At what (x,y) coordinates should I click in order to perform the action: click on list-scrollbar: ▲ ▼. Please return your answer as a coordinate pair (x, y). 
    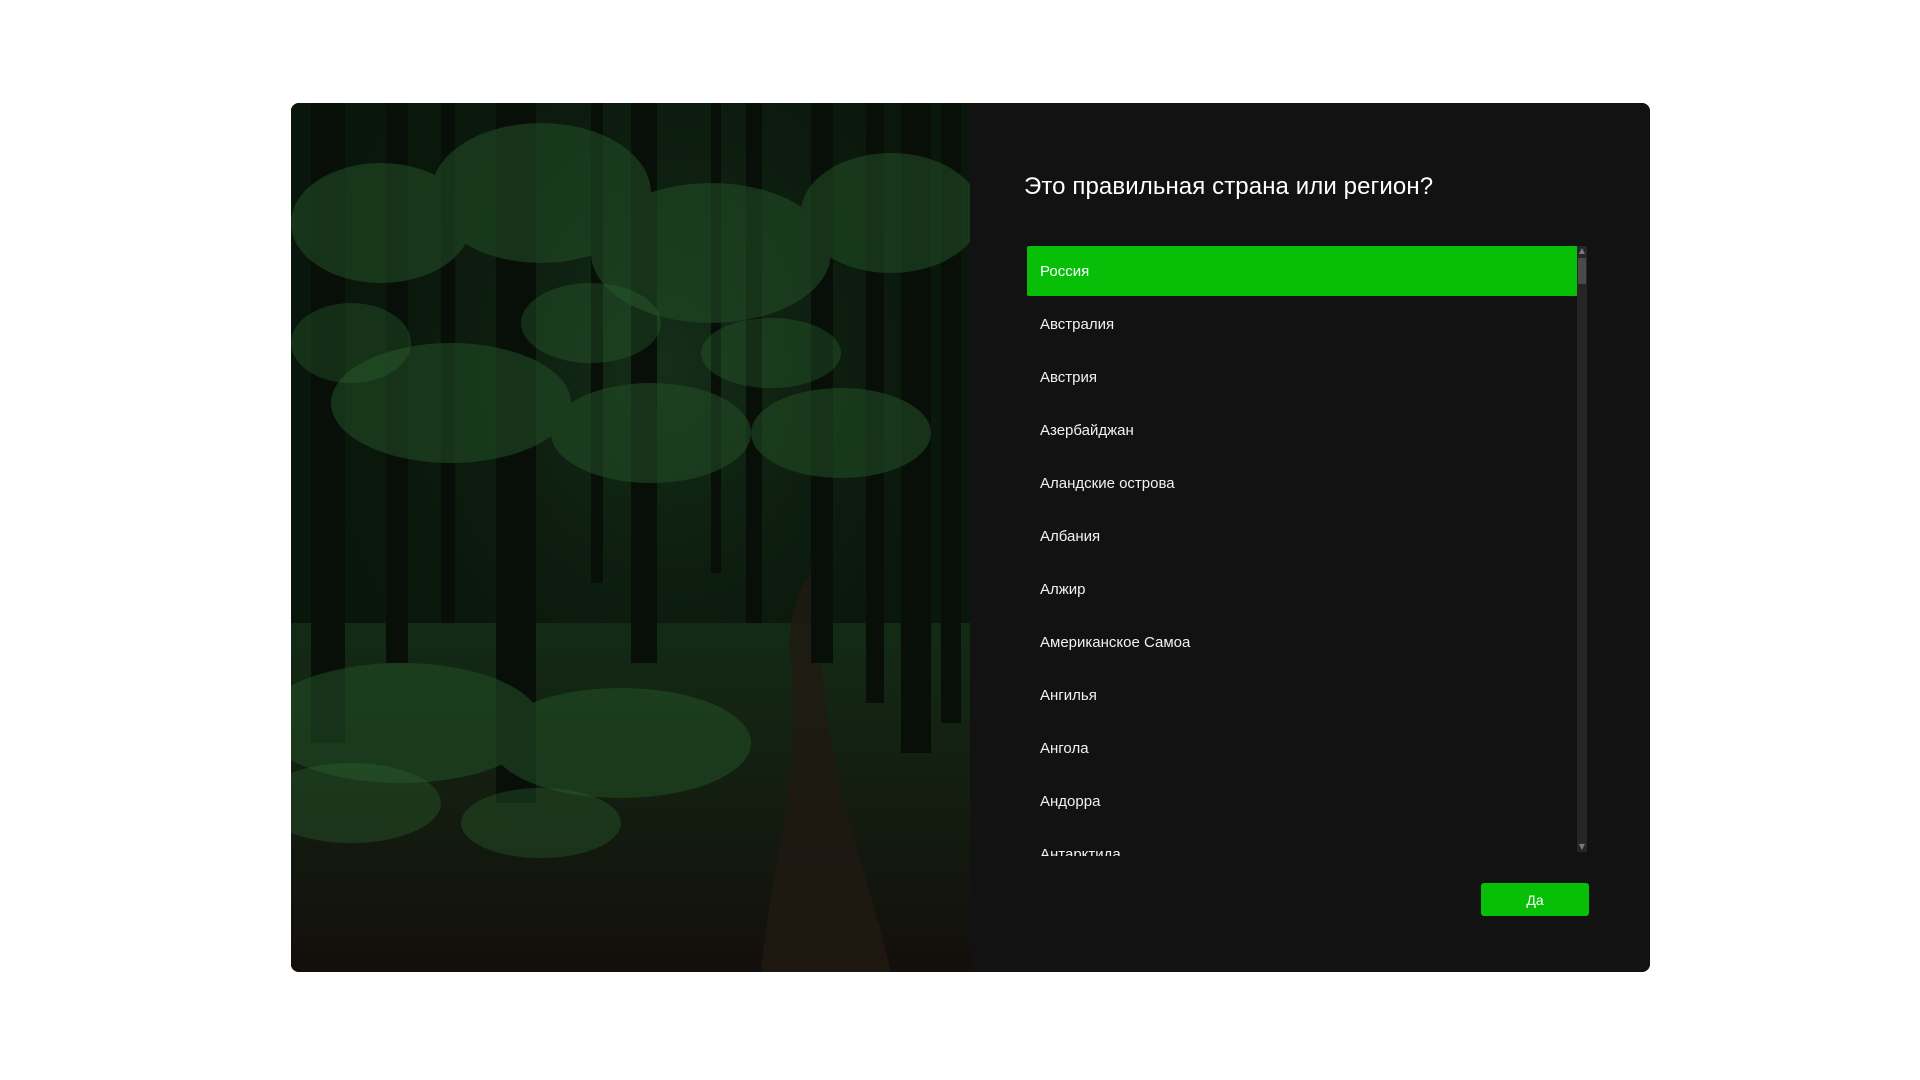
    Looking at the image, I should click on (1582, 549).